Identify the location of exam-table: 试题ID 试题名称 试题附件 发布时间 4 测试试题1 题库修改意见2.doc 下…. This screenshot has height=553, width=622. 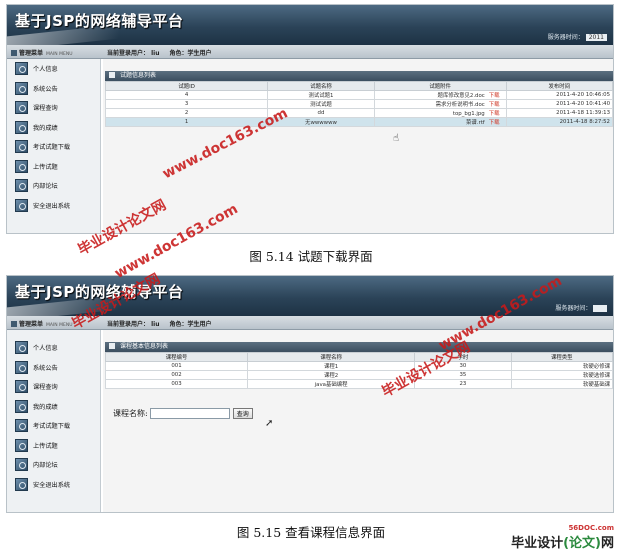
(358, 104).